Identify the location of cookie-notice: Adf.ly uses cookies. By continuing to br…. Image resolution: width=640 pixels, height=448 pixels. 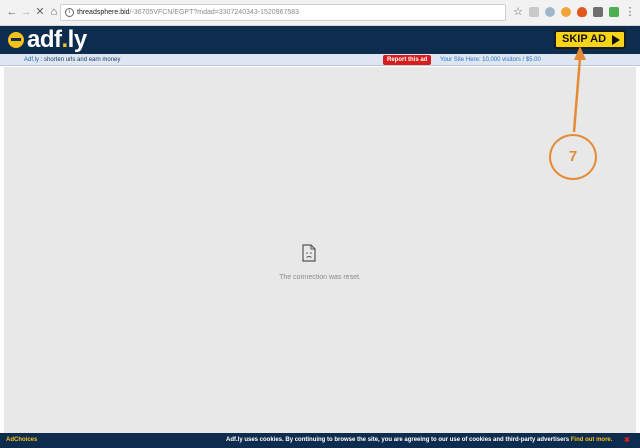
(419, 440).